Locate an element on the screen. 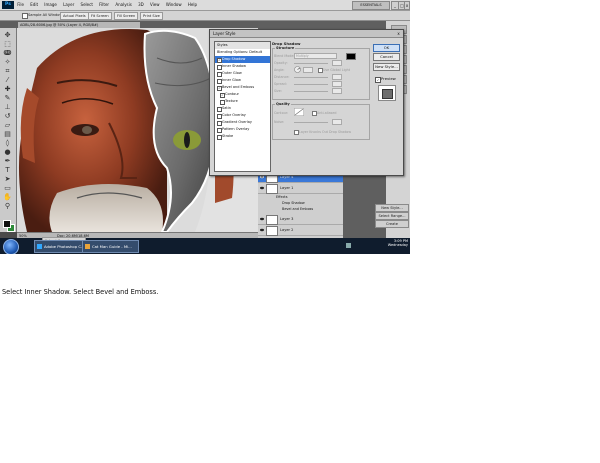  opacity-slider is located at coordinates (311, 63).